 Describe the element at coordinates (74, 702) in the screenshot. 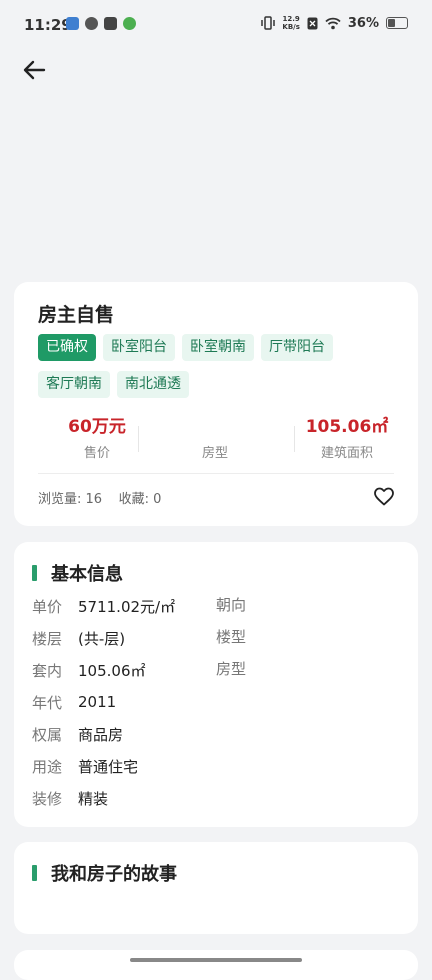

I see `info-row-year: 年代 2011` at that location.